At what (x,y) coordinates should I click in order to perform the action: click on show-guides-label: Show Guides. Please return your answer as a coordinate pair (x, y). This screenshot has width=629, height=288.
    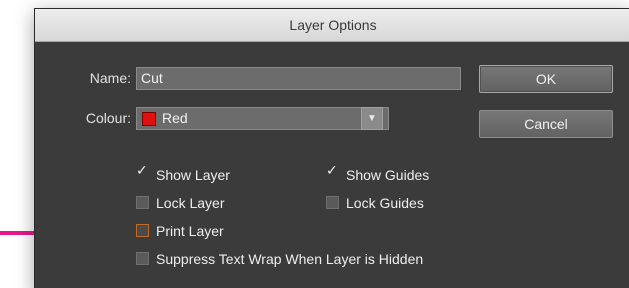
    Looking at the image, I should click on (388, 175).